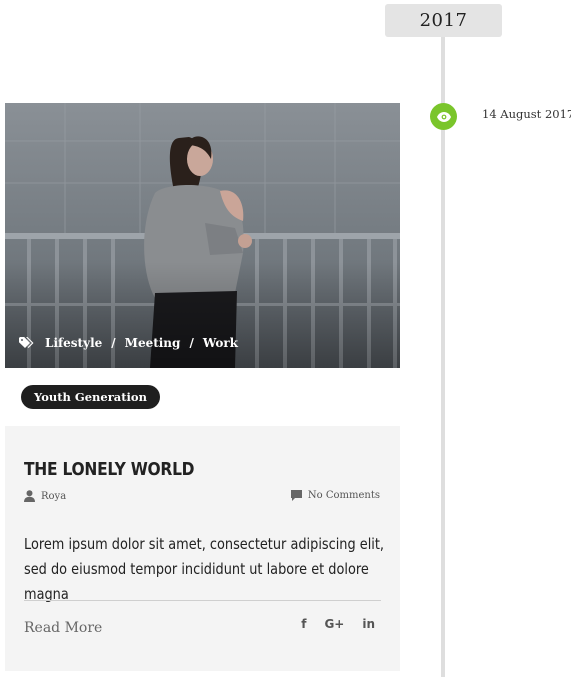 Image resolution: width=571 pixels, height=677 pixels. What do you see at coordinates (296, 495) in the screenshot?
I see `comment-icon` at bounding box center [296, 495].